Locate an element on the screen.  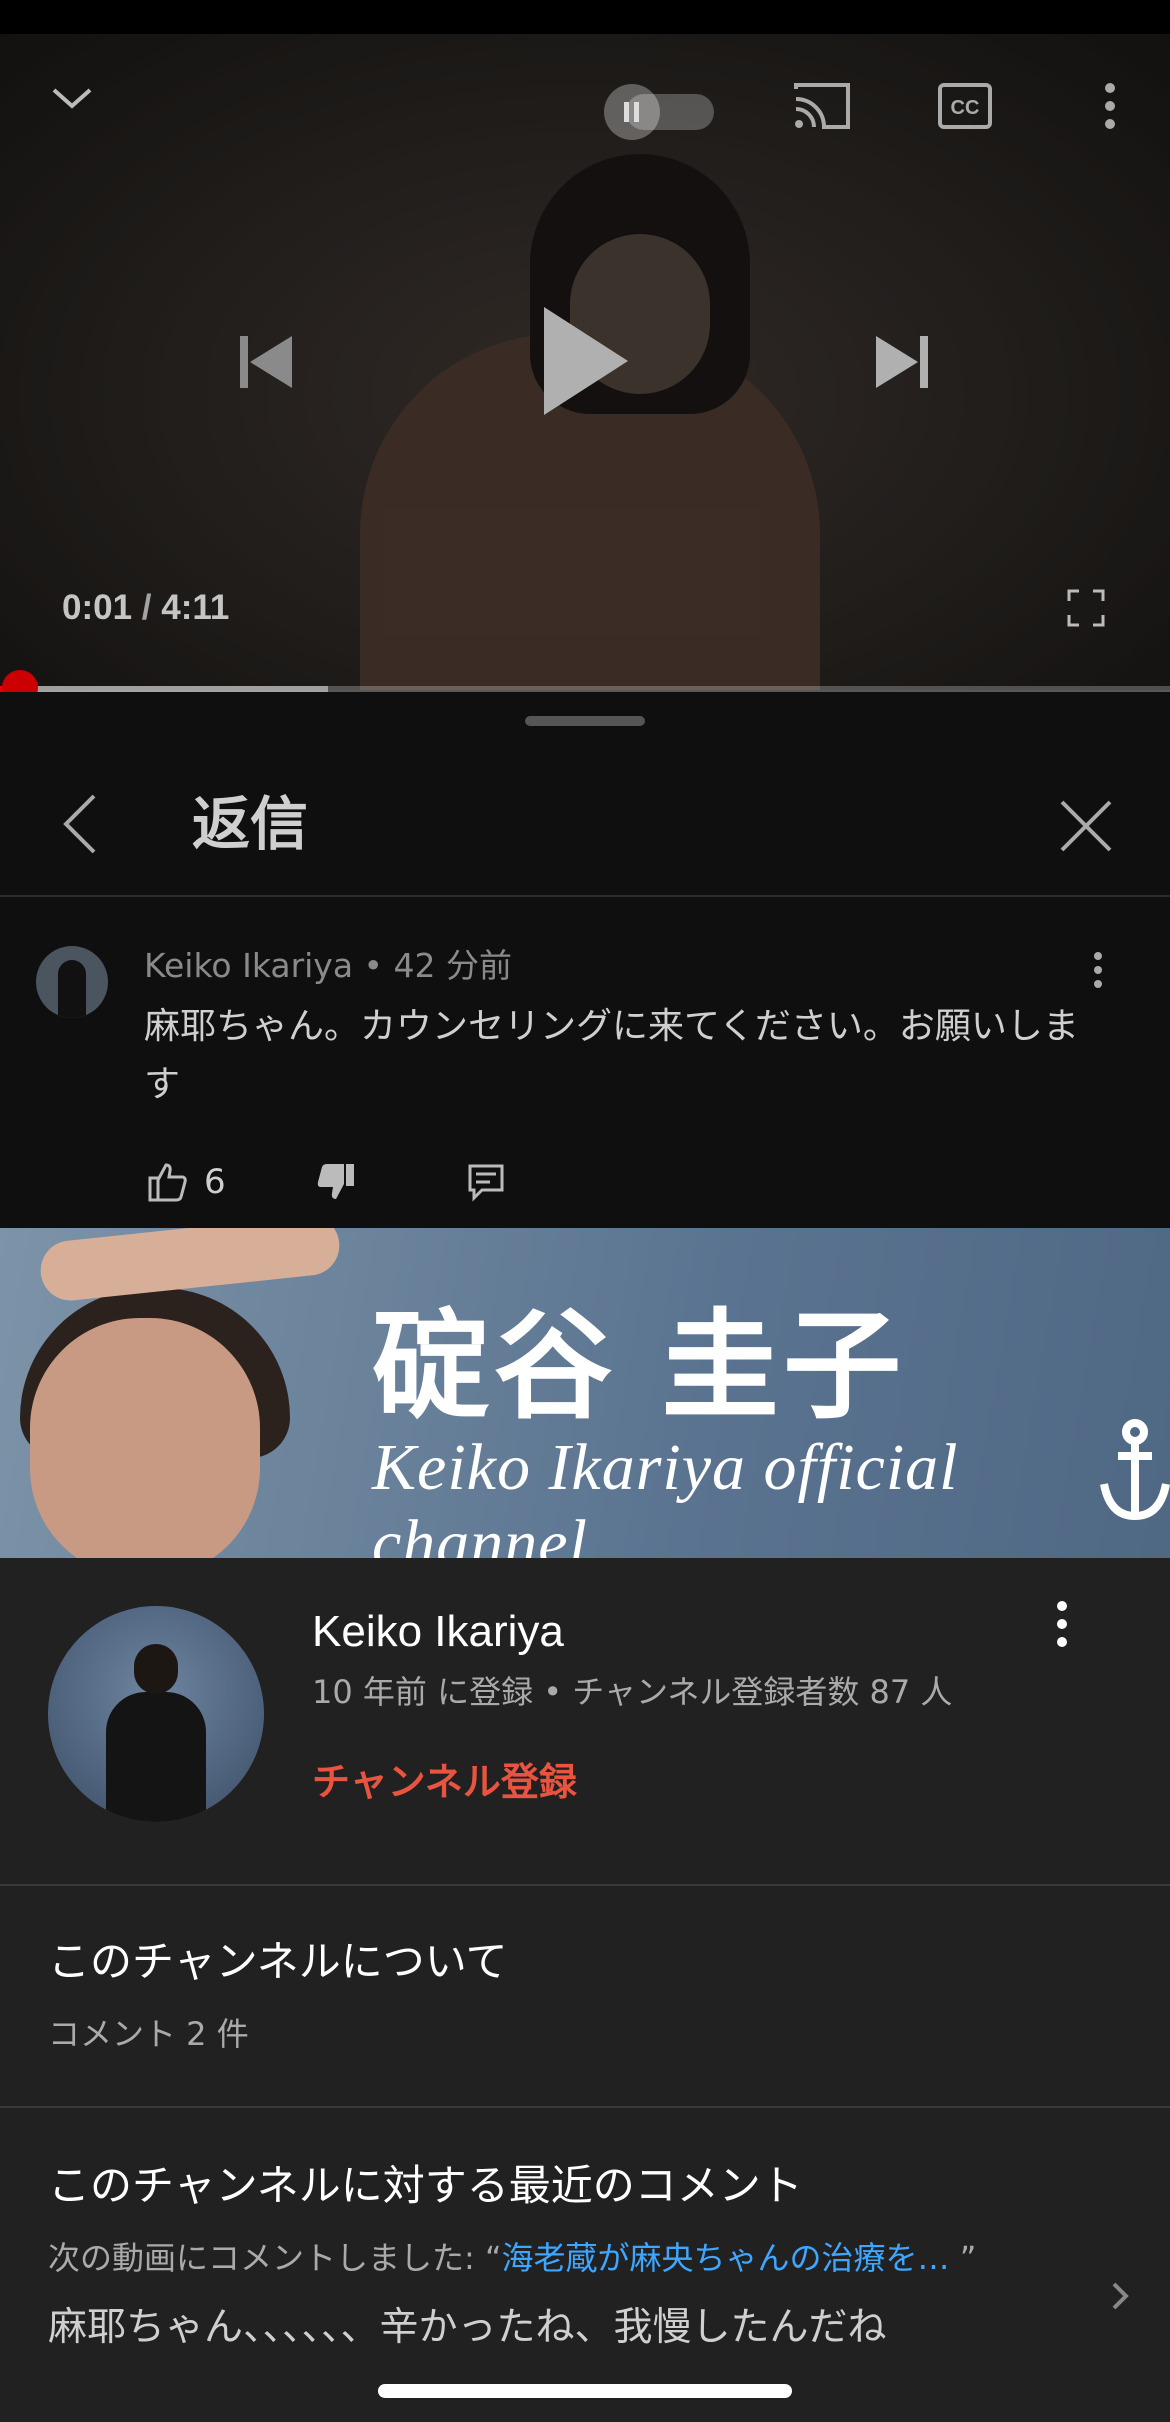
like-count: 6 is located at coordinates (215, 1182).